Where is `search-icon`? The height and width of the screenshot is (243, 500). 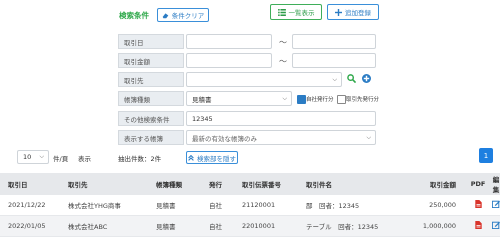 search-icon is located at coordinates (352, 79).